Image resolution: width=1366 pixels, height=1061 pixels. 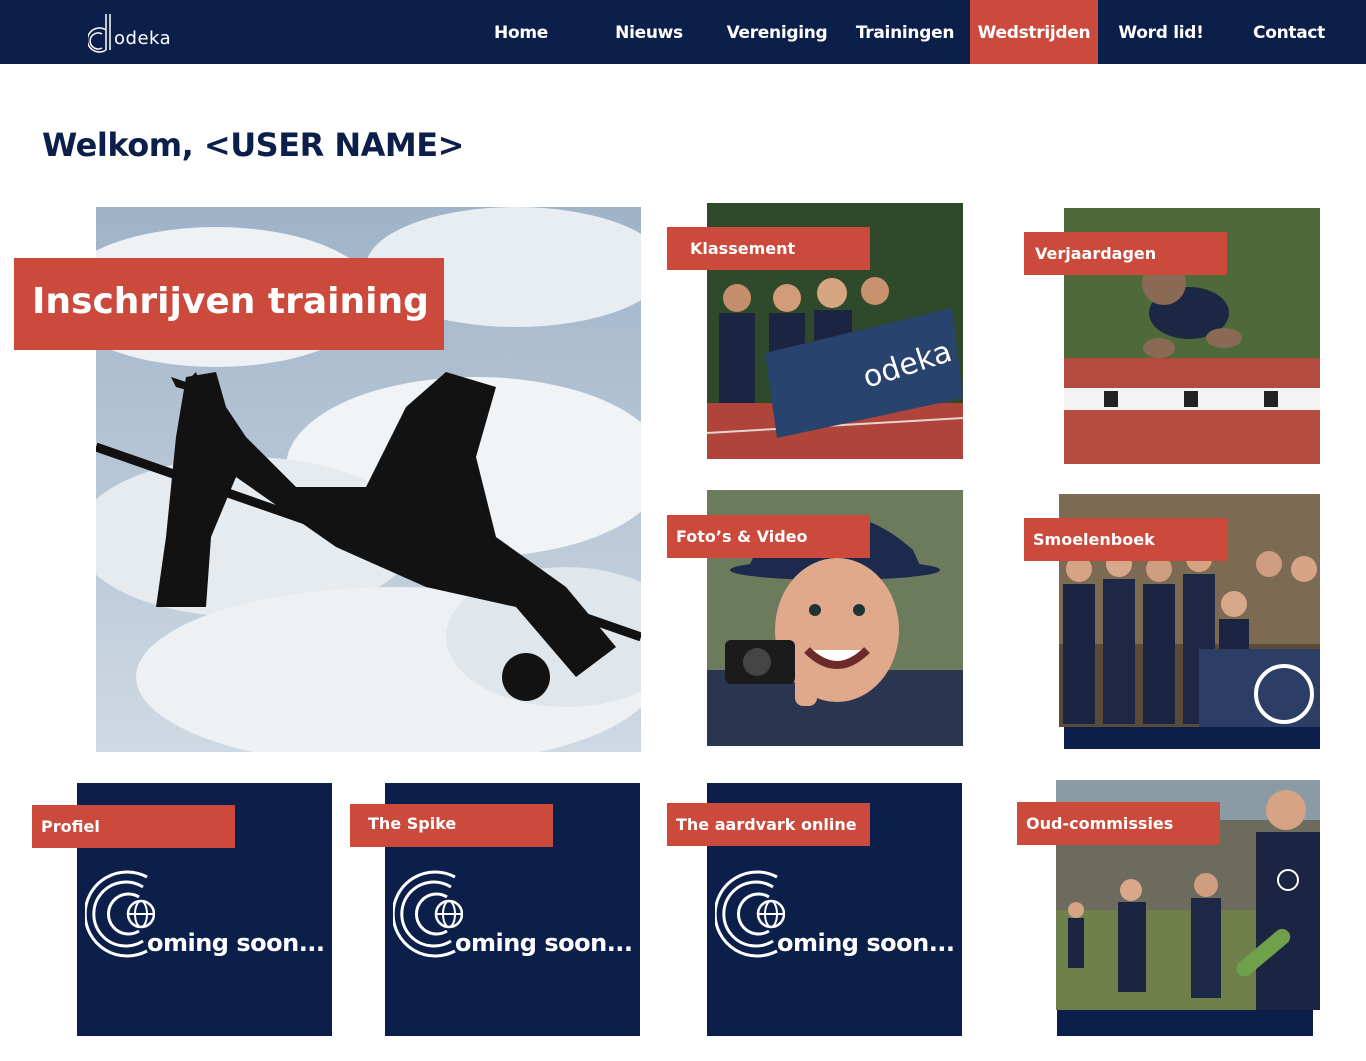 I want to click on smoelenboek-label: Smoelenboek, so click(x=1125, y=539).